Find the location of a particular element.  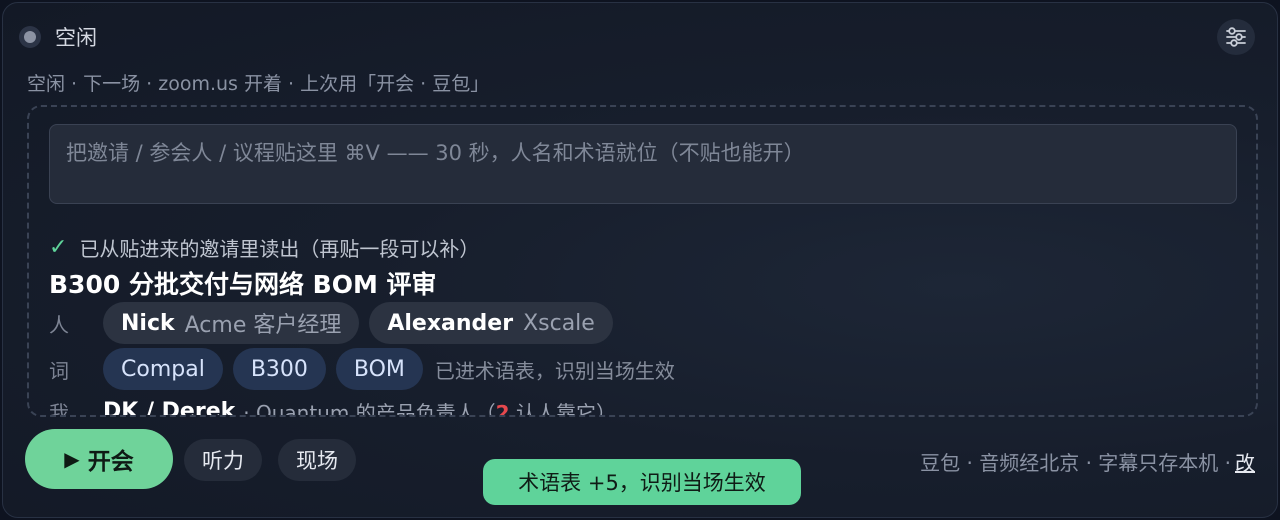

terms-row: 词 Compal B300 BOM 已进术语表，识别当场生效 is located at coordinates (362, 369).